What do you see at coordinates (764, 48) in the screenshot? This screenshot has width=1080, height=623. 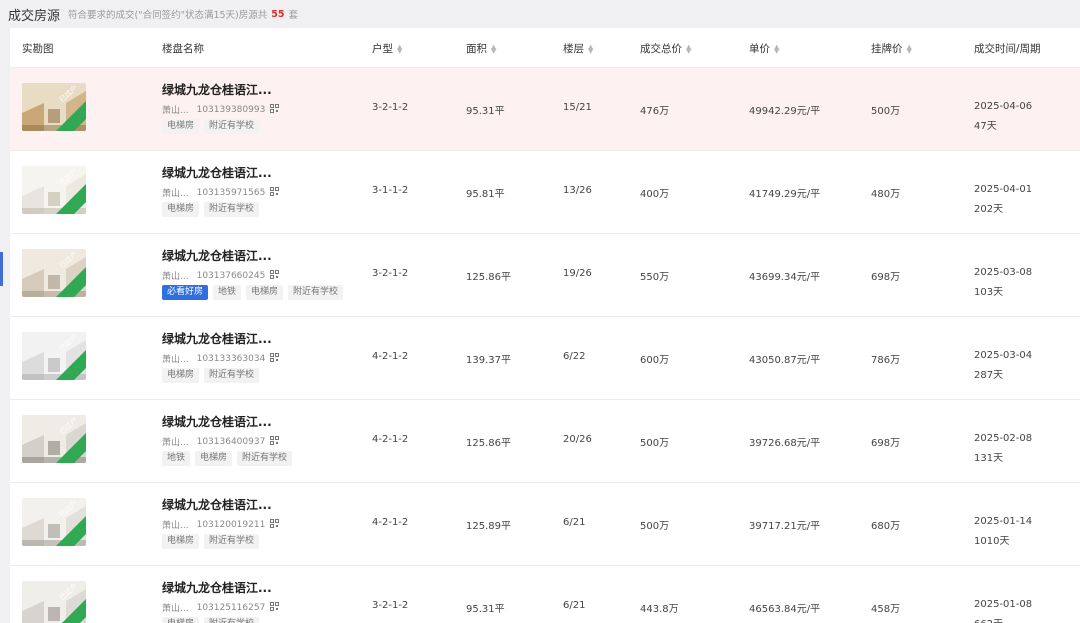 I see `header-unit-price: 单价 ▲ ▼` at bounding box center [764, 48].